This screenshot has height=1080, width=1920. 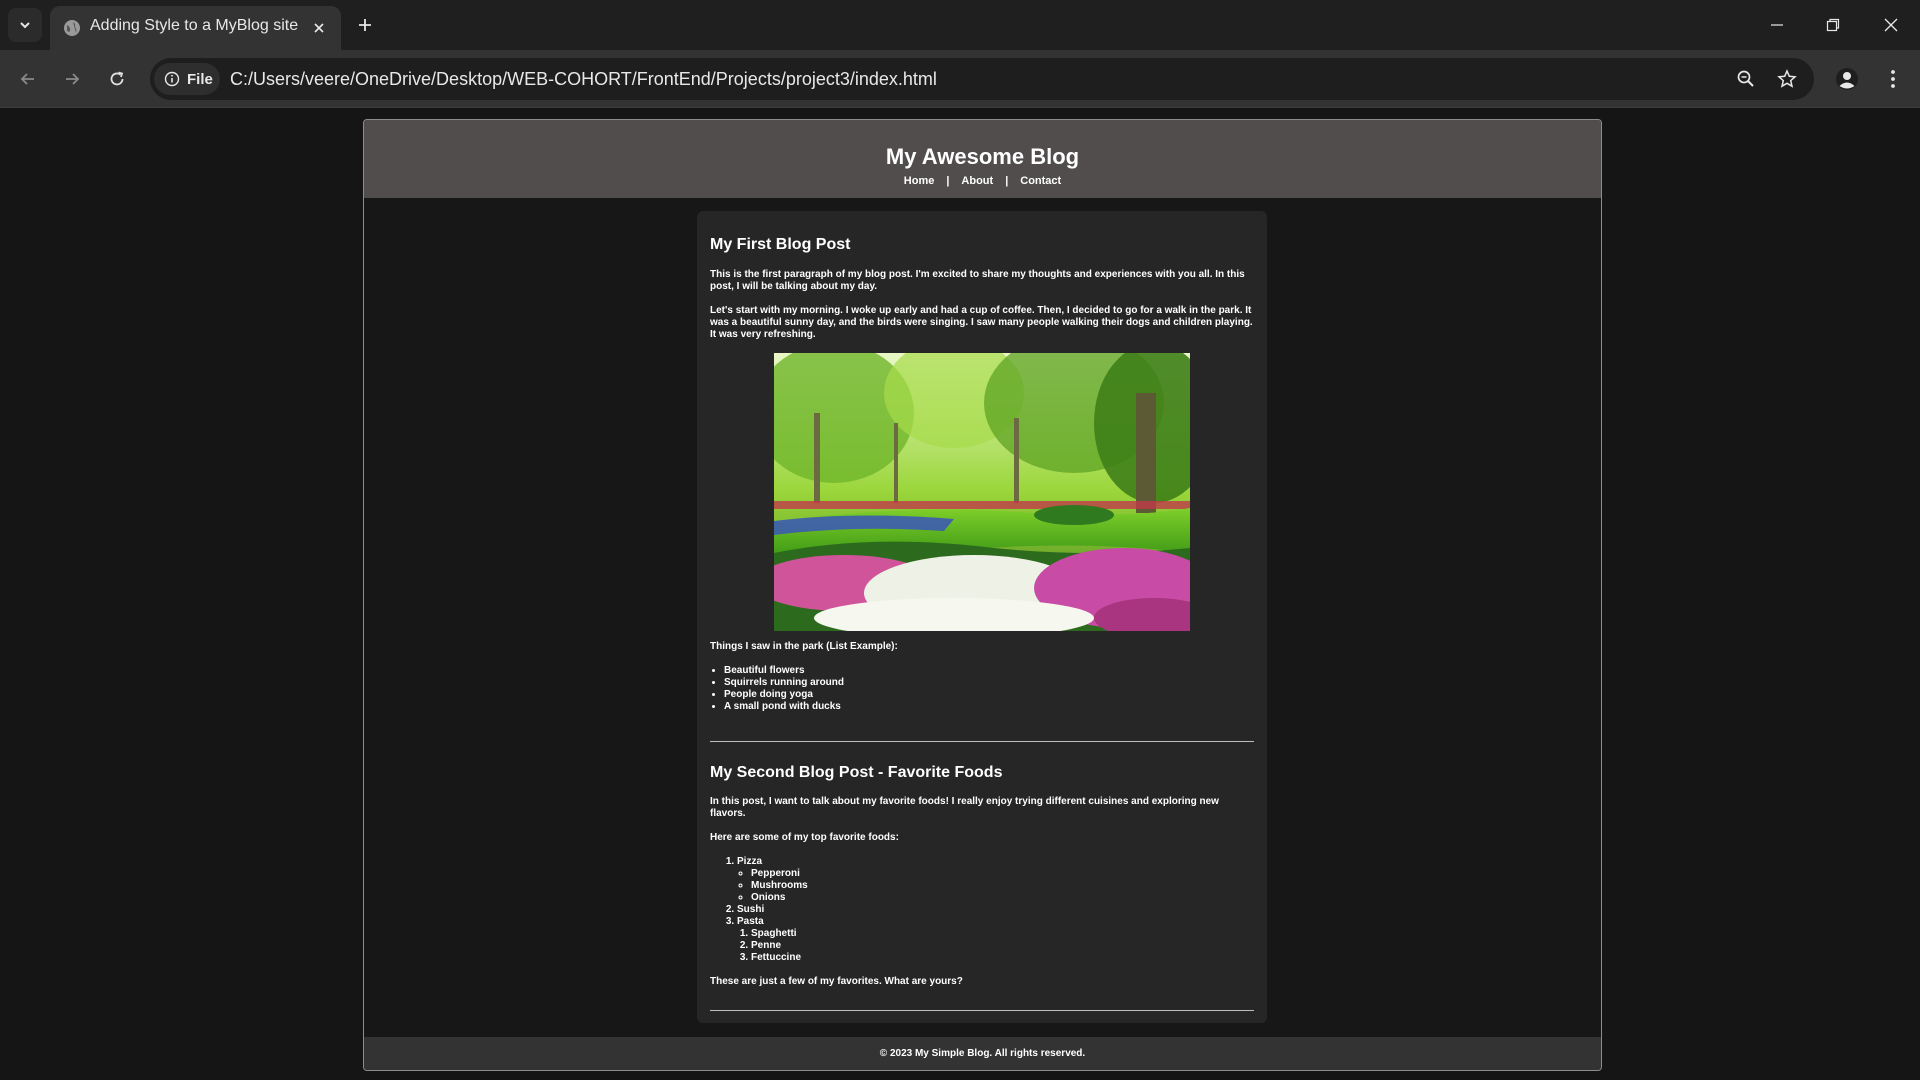 What do you see at coordinates (750, 861) in the screenshot?
I see `food-name: Pizza` at bounding box center [750, 861].